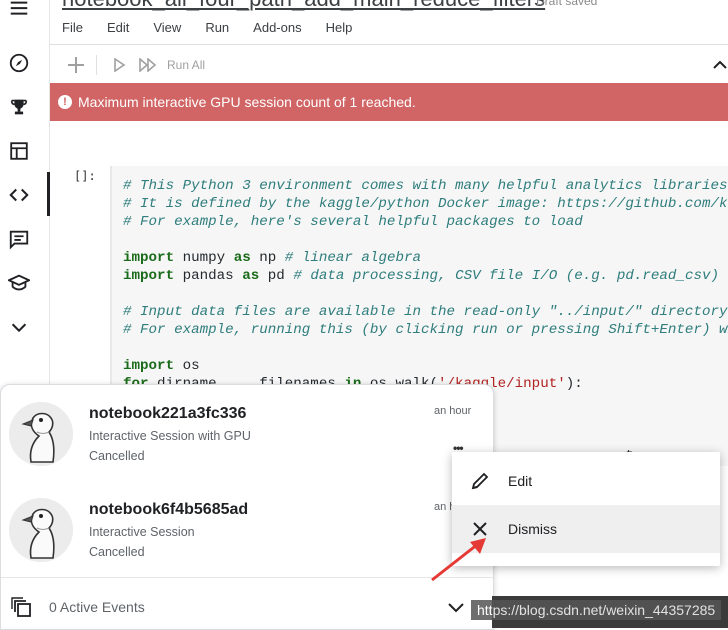  I want to click on menu-file: File, so click(72, 27).